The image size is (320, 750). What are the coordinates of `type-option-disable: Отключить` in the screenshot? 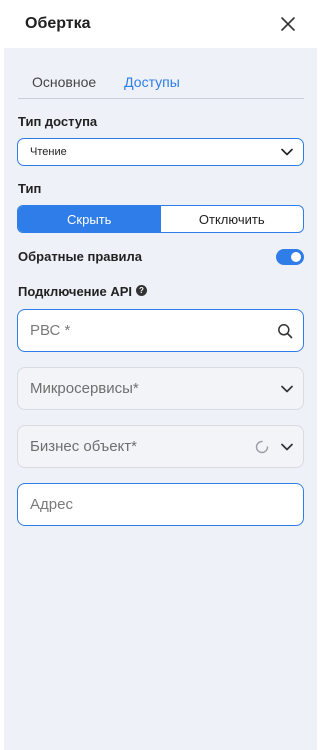 It's located at (232, 219).